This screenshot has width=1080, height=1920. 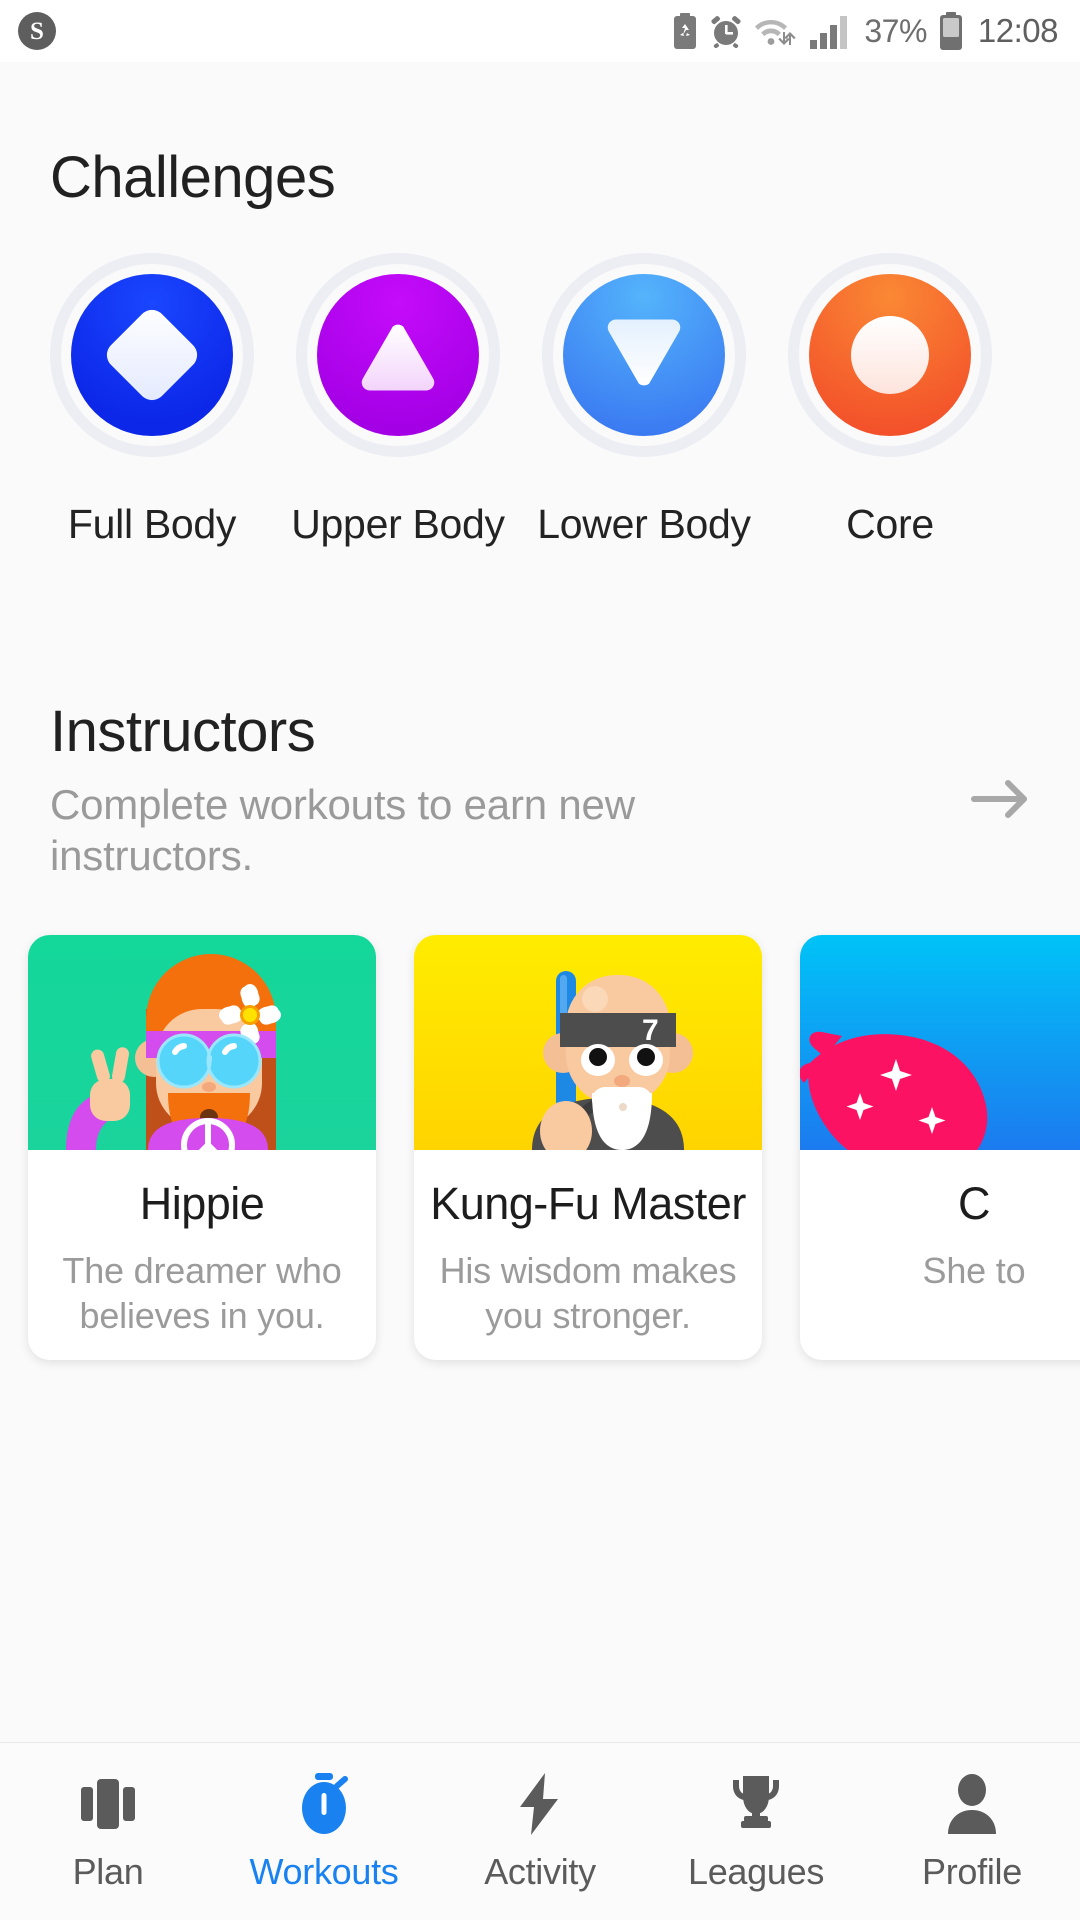 I want to click on status-bar-right: 37% 12:08, so click(x=865, y=31).